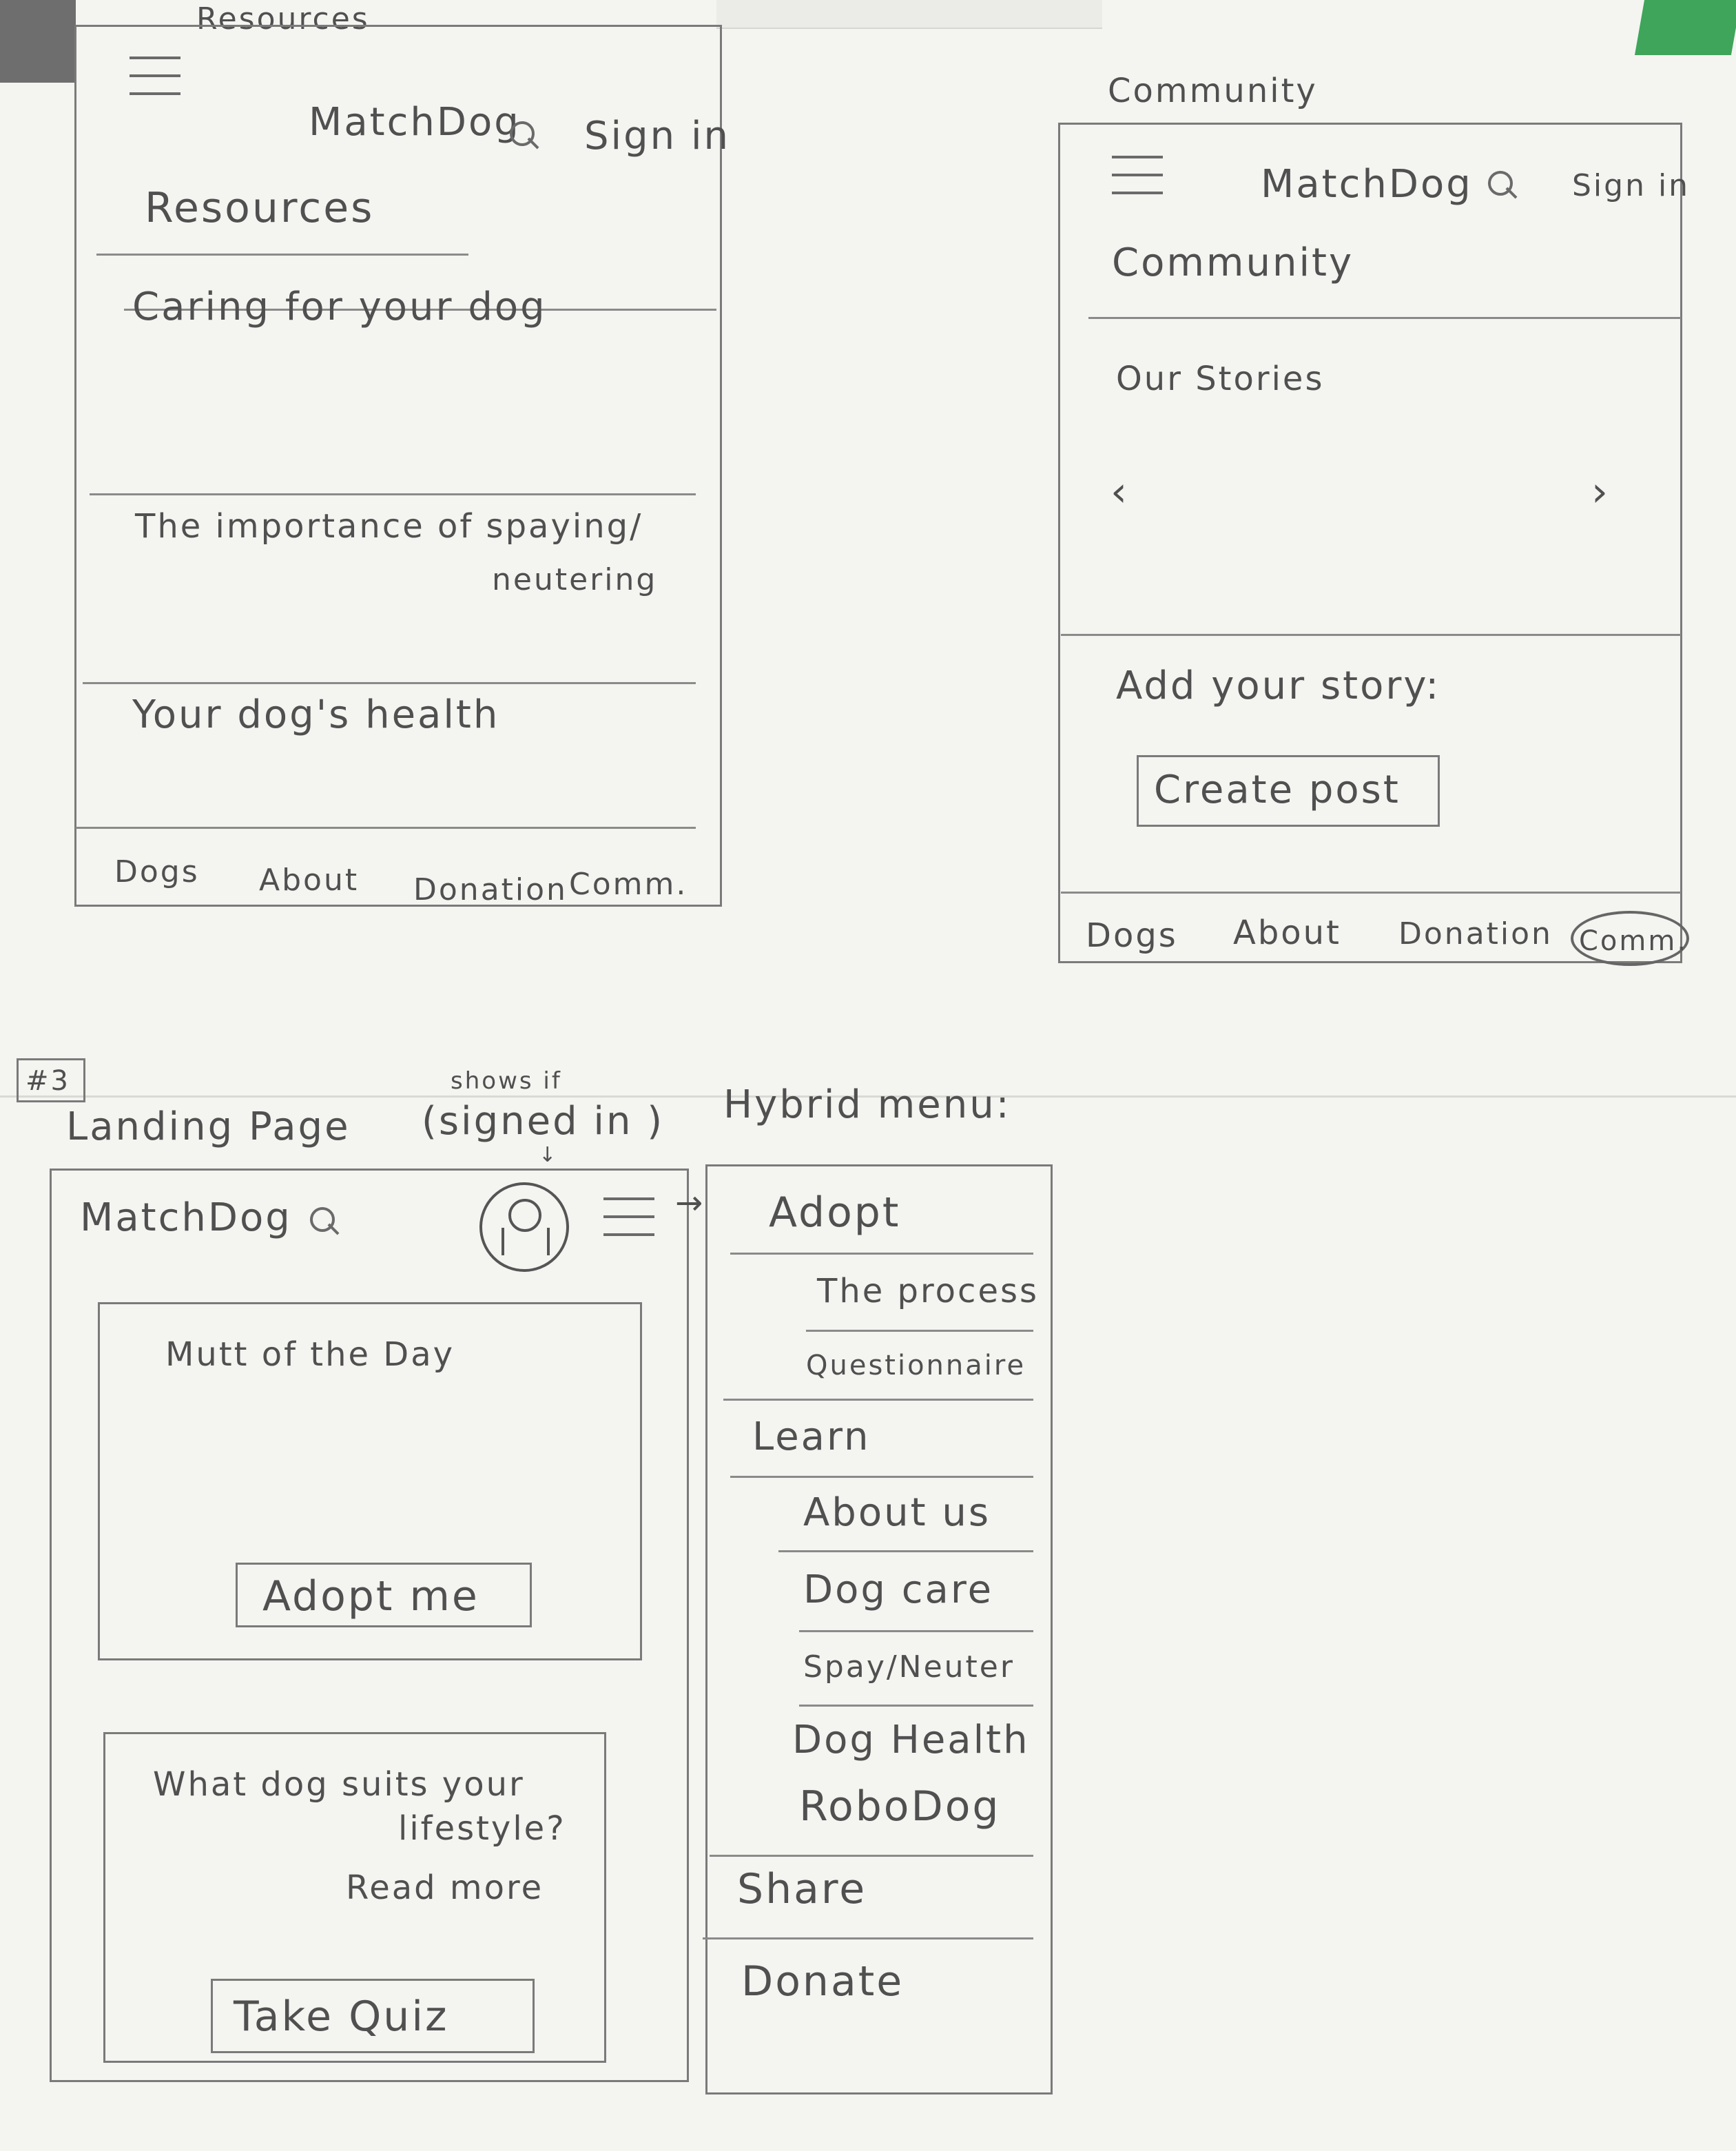 Image resolution: width=1736 pixels, height=2151 pixels. What do you see at coordinates (260, 208) in the screenshot?
I see `resources-page-title: Resources` at bounding box center [260, 208].